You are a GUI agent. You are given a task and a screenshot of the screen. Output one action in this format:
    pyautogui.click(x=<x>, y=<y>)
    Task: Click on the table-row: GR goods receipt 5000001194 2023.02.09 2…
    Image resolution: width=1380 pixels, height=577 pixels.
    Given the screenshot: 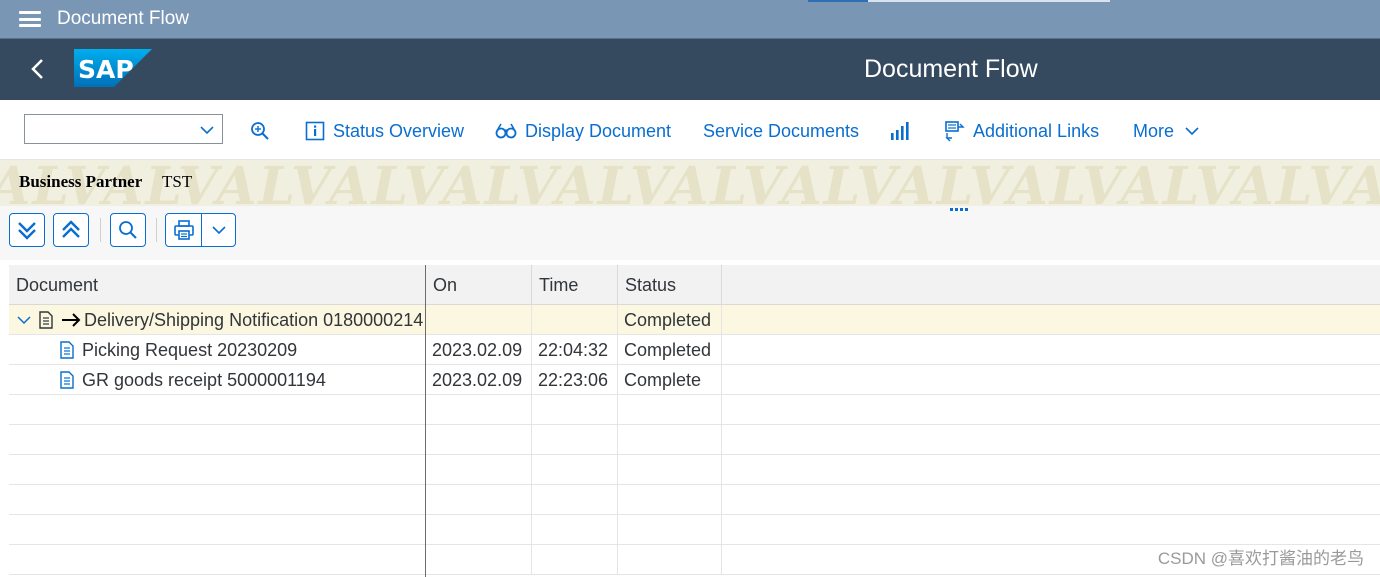 What is the action you would take?
    pyautogui.click(x=694, y=380)
    